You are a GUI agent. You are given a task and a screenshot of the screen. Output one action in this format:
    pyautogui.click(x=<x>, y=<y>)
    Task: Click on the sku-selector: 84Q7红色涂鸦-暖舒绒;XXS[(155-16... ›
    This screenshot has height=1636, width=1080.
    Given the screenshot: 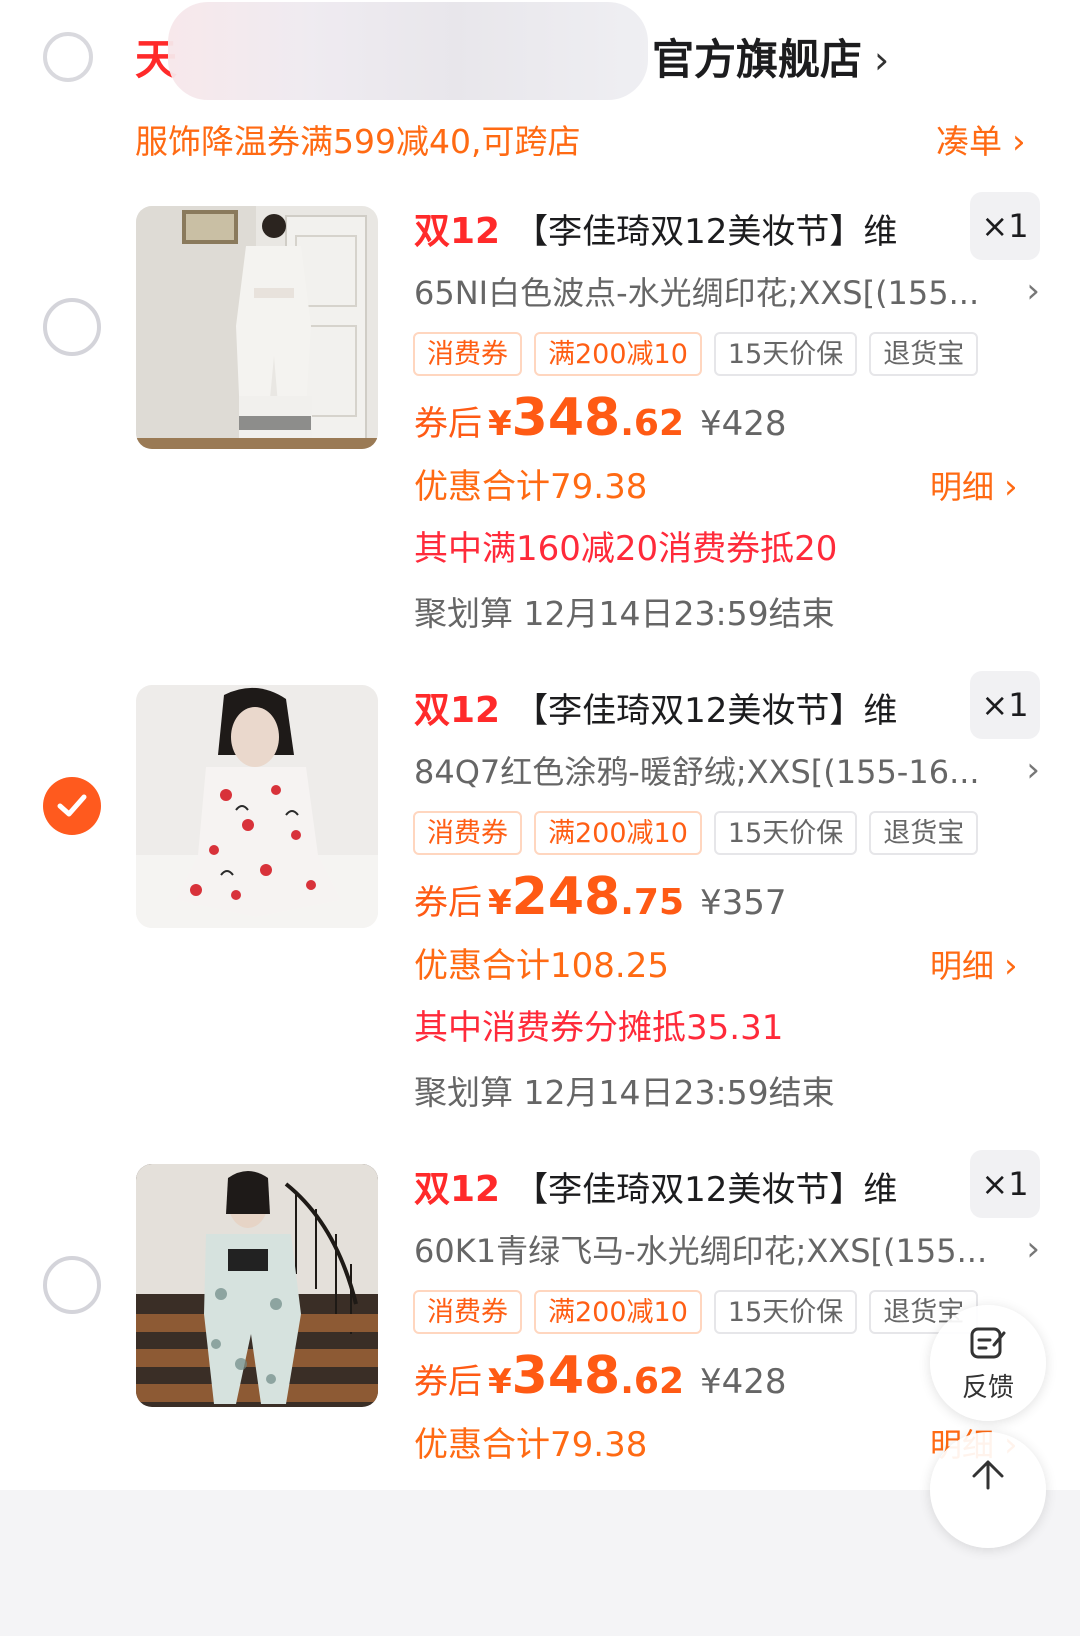 What is the action you would take?
    pyautogui.click(x=727, y=770)
    